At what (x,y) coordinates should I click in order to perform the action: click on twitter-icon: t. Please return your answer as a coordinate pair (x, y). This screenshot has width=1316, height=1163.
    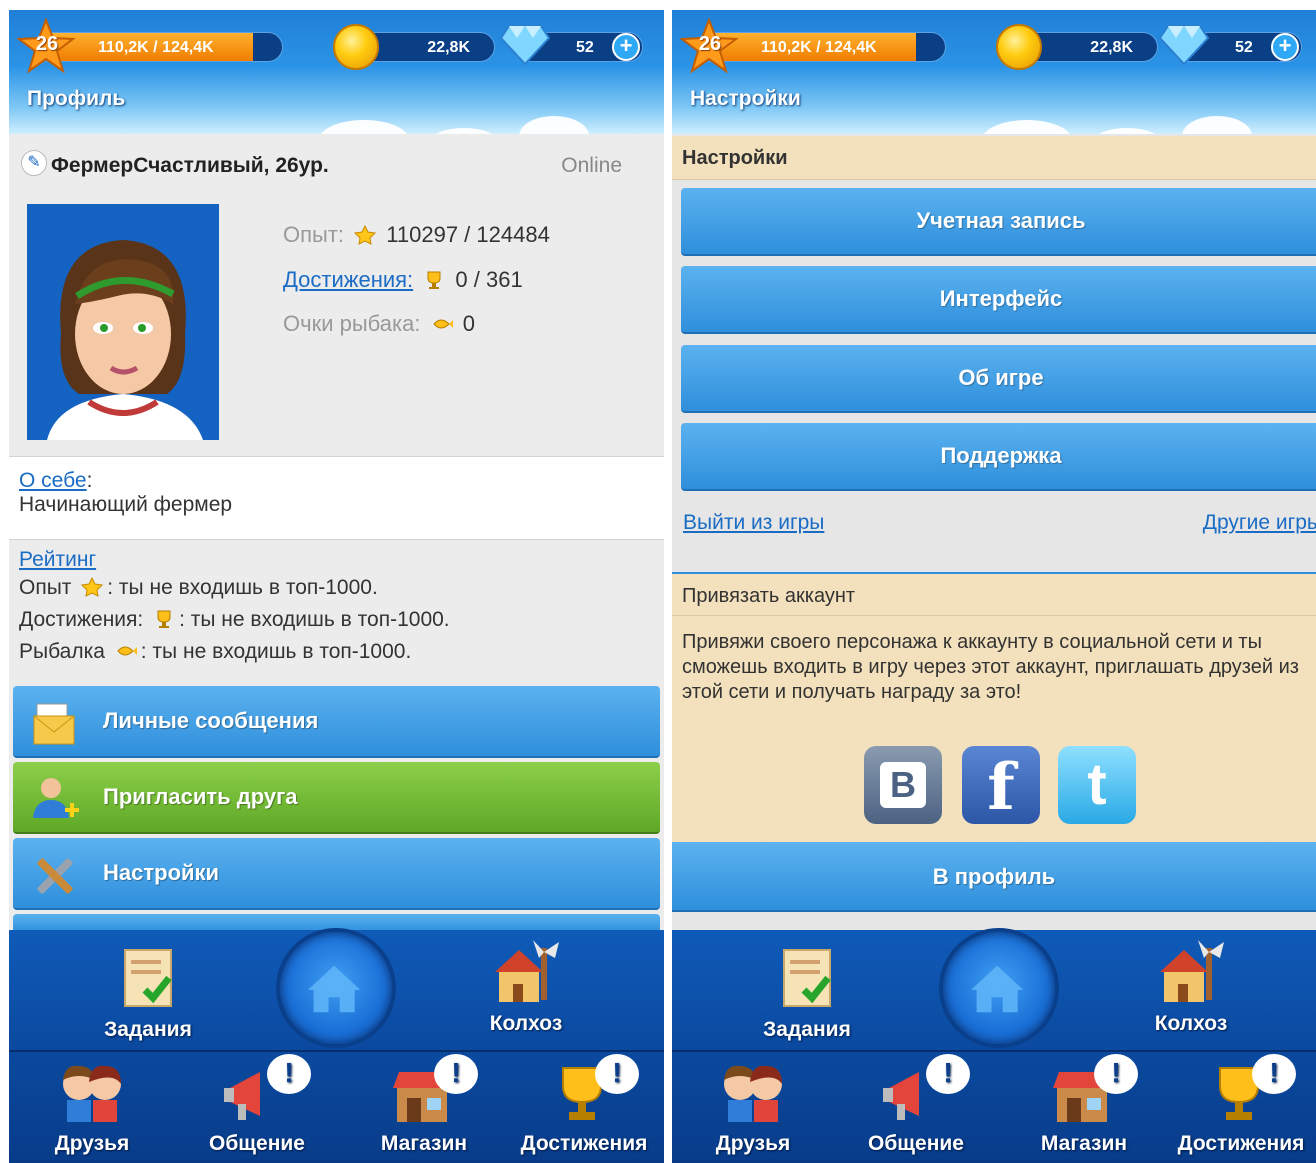
    Looking at the image, I should click on (1097, 784).